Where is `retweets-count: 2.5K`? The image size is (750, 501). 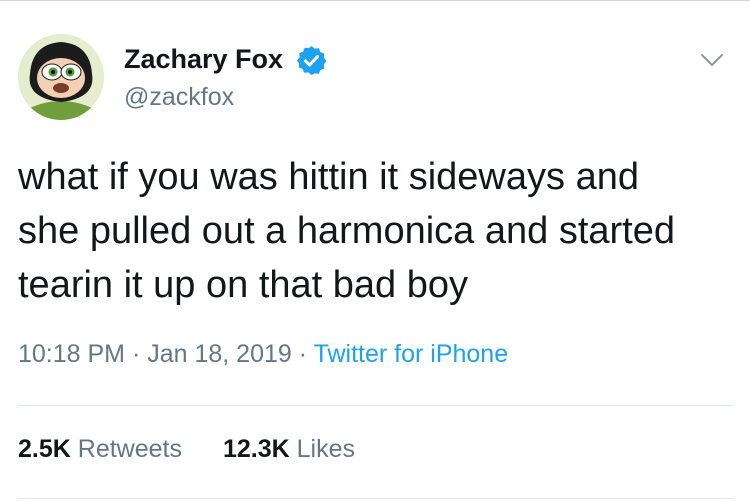
retweets-count: 2.5K is located at coordinates (44, 449).